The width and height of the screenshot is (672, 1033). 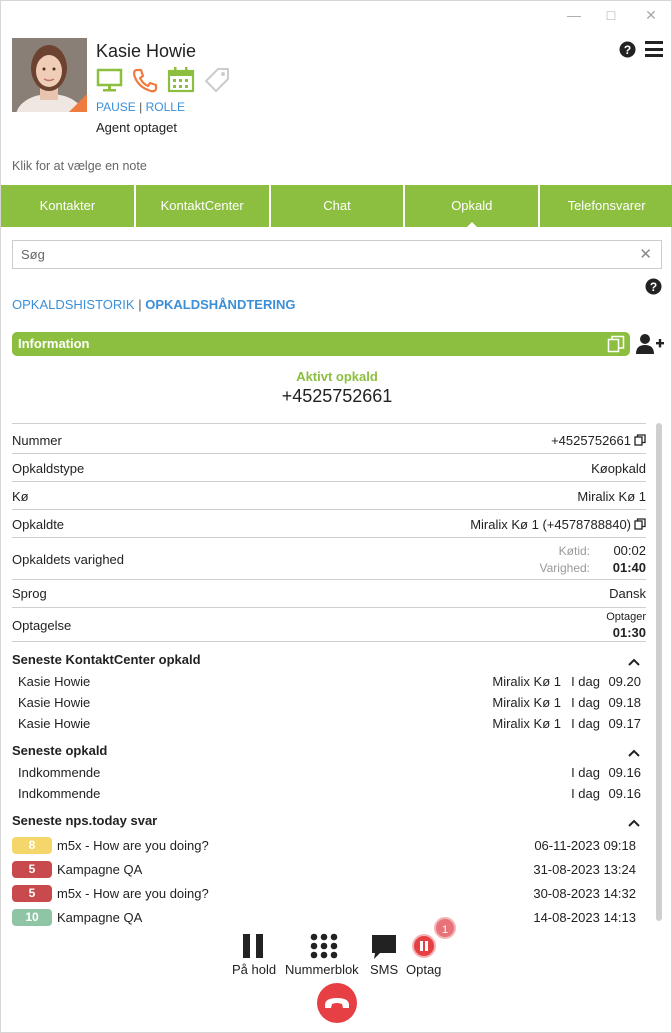 I want to click on agent-name: Kasie Howie, so click(x=146, y=51).